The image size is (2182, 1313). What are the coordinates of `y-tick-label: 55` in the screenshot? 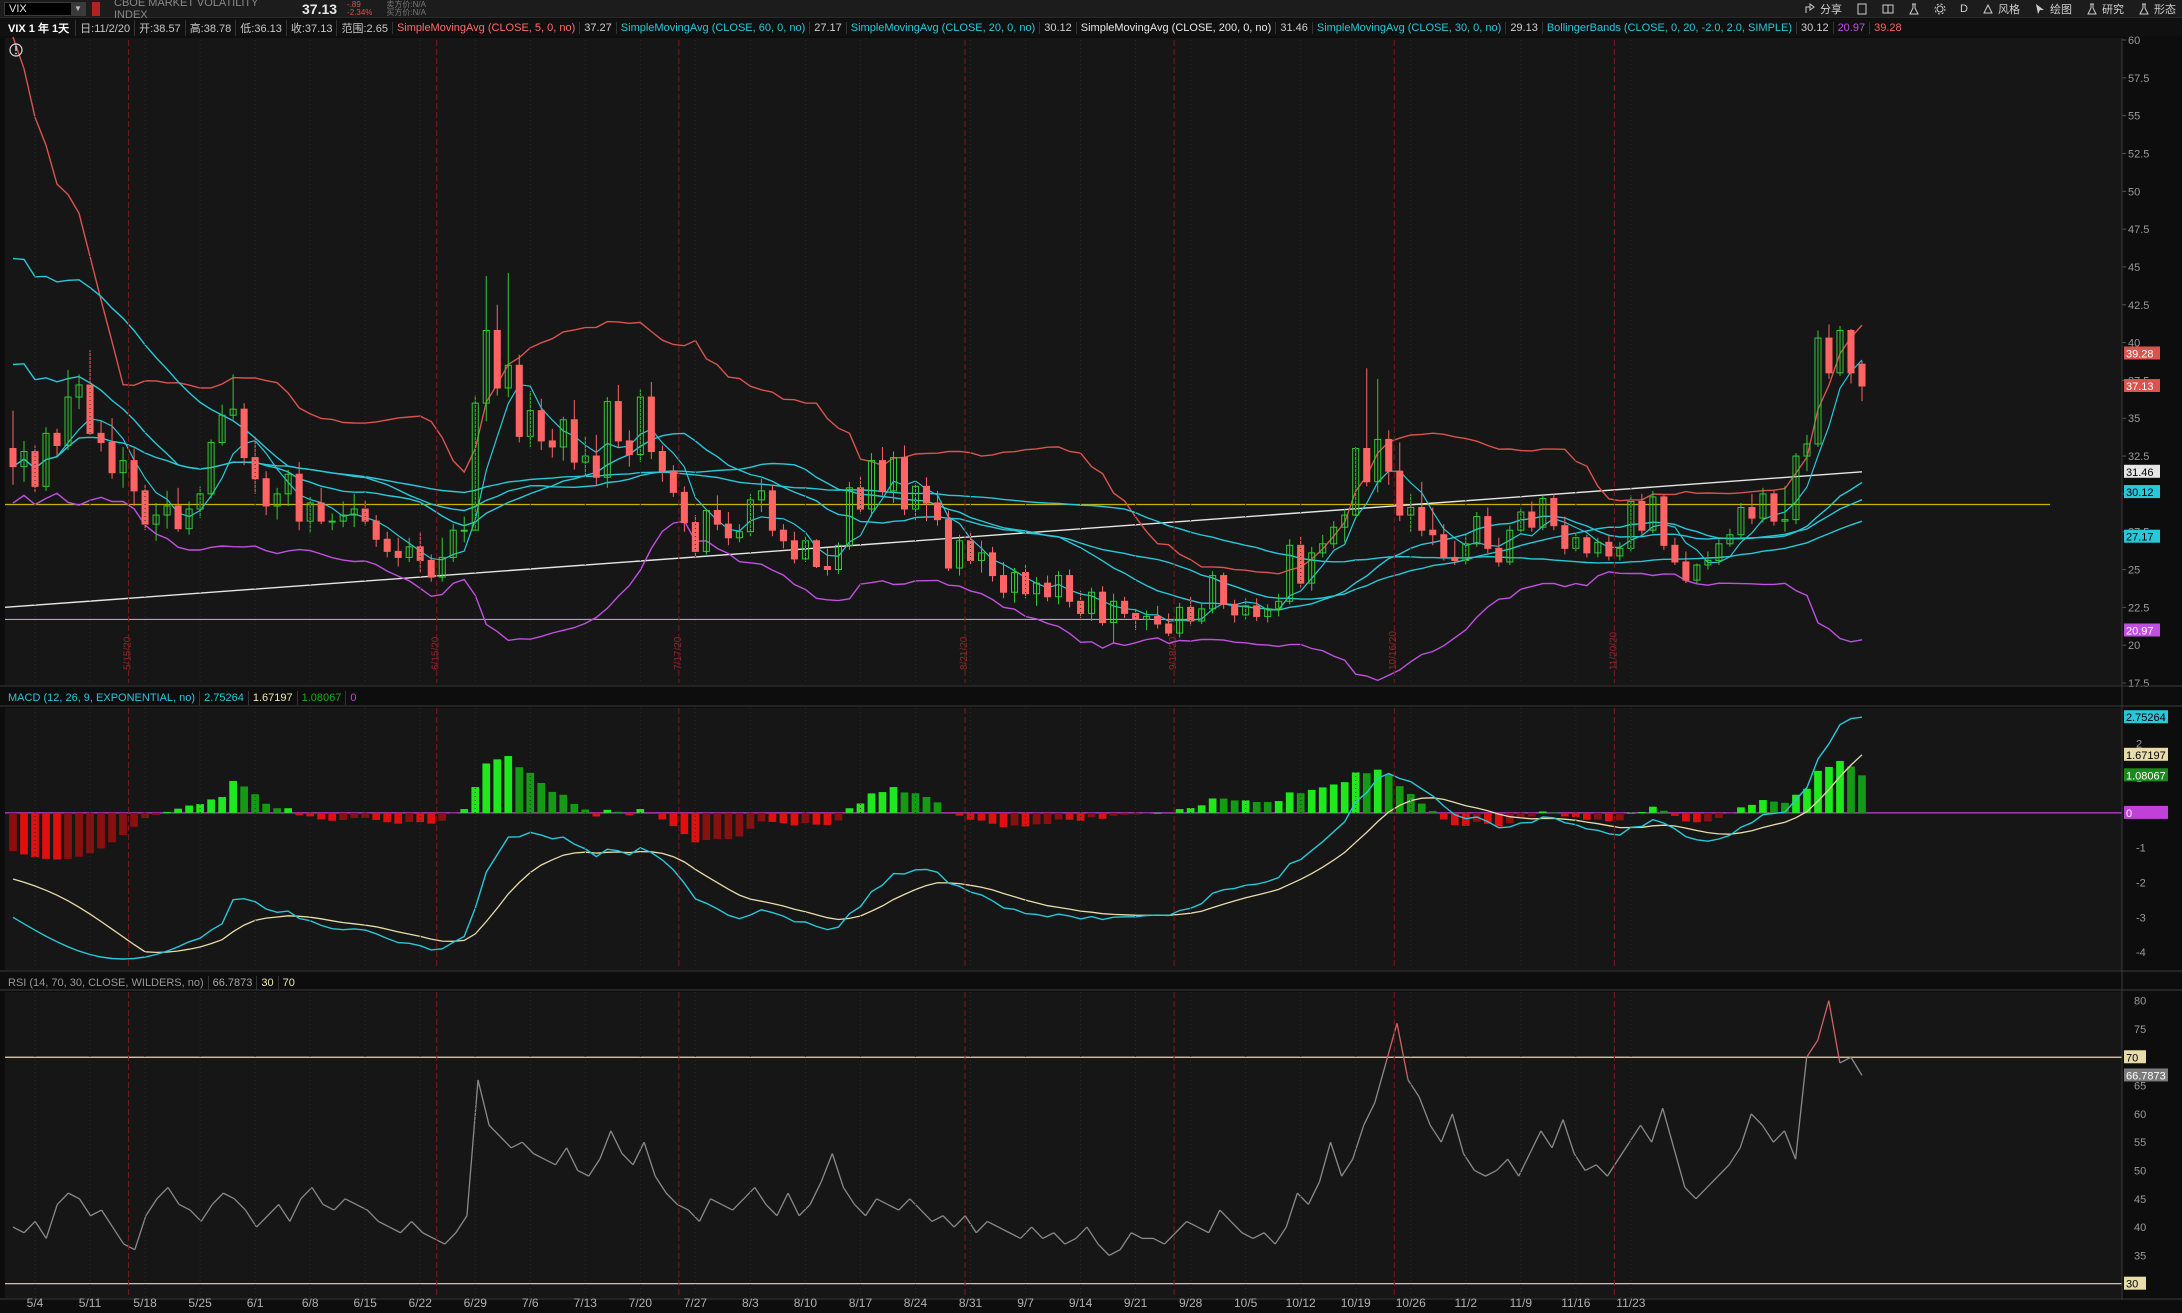 It's located at (2140, 1143).